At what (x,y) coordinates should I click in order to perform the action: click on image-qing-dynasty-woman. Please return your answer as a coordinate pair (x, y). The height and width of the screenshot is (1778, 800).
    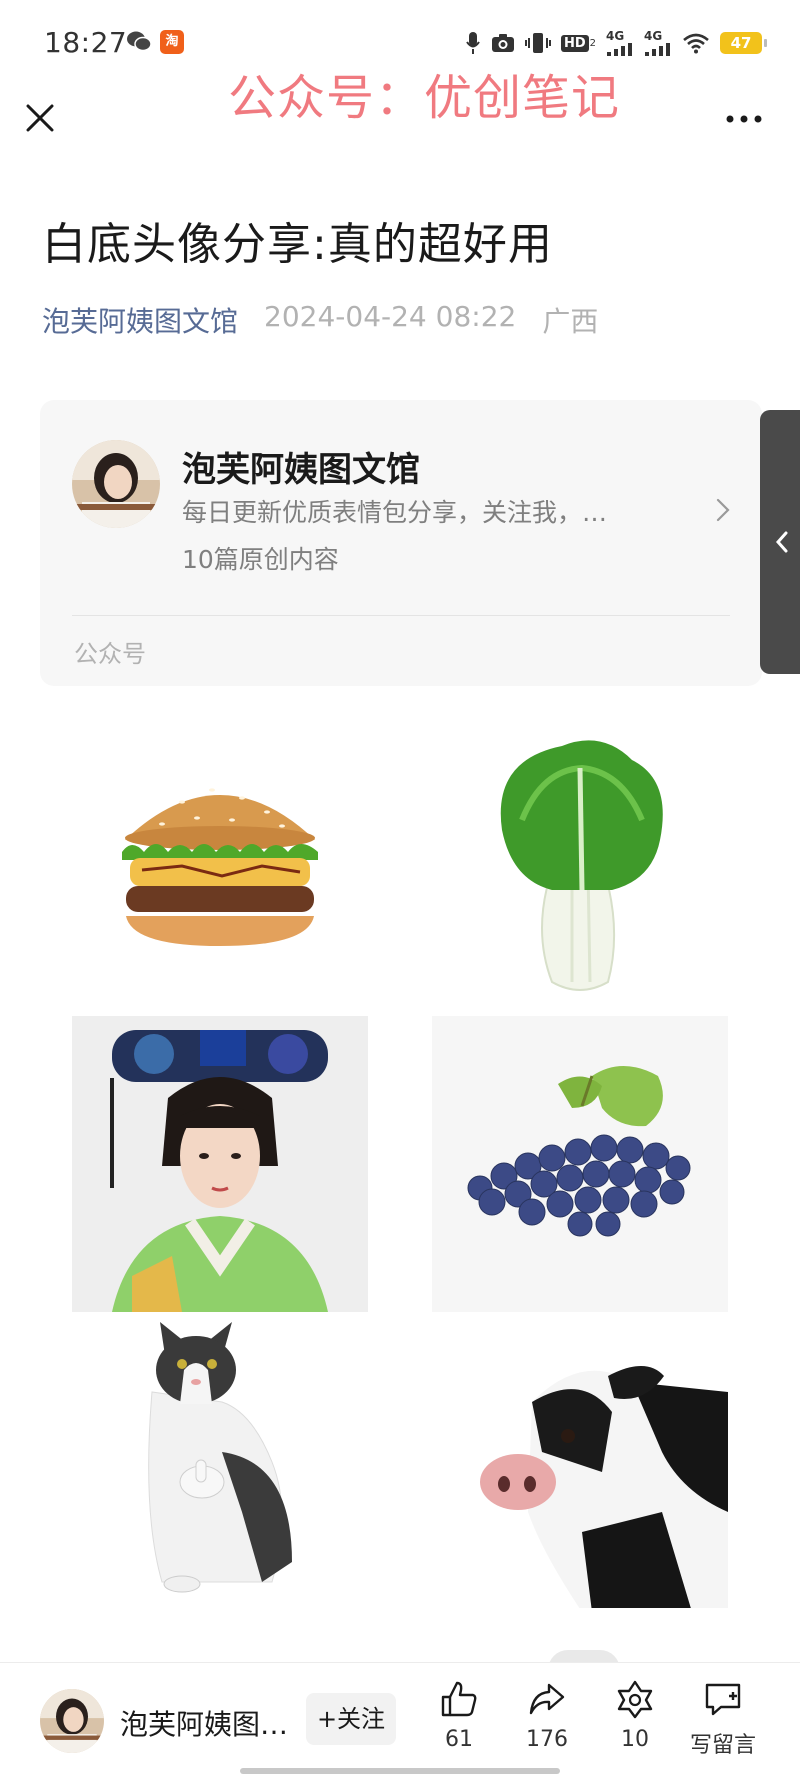
    Looking at the image, I should click on (220, 1164).